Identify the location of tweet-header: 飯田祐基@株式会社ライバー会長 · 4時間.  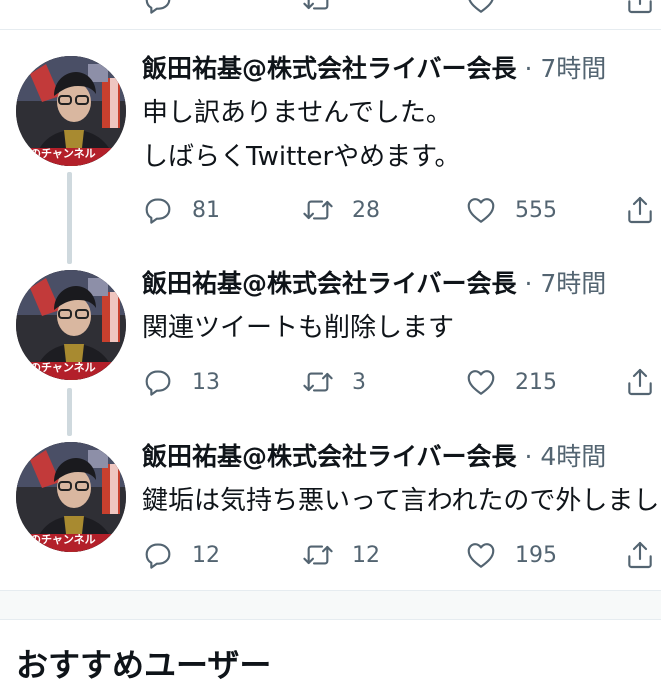
(374, 457).